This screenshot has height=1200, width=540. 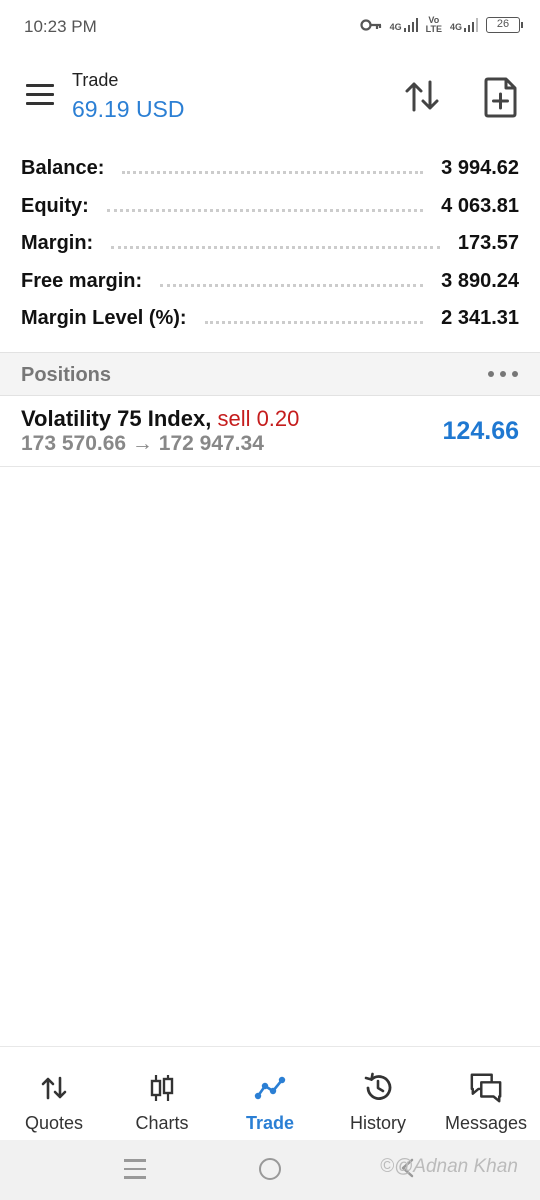 What do you see at coordinates (63, 168) in the screenshot?
I see `summary-label: Balance:` at bounding box center [63, 168].